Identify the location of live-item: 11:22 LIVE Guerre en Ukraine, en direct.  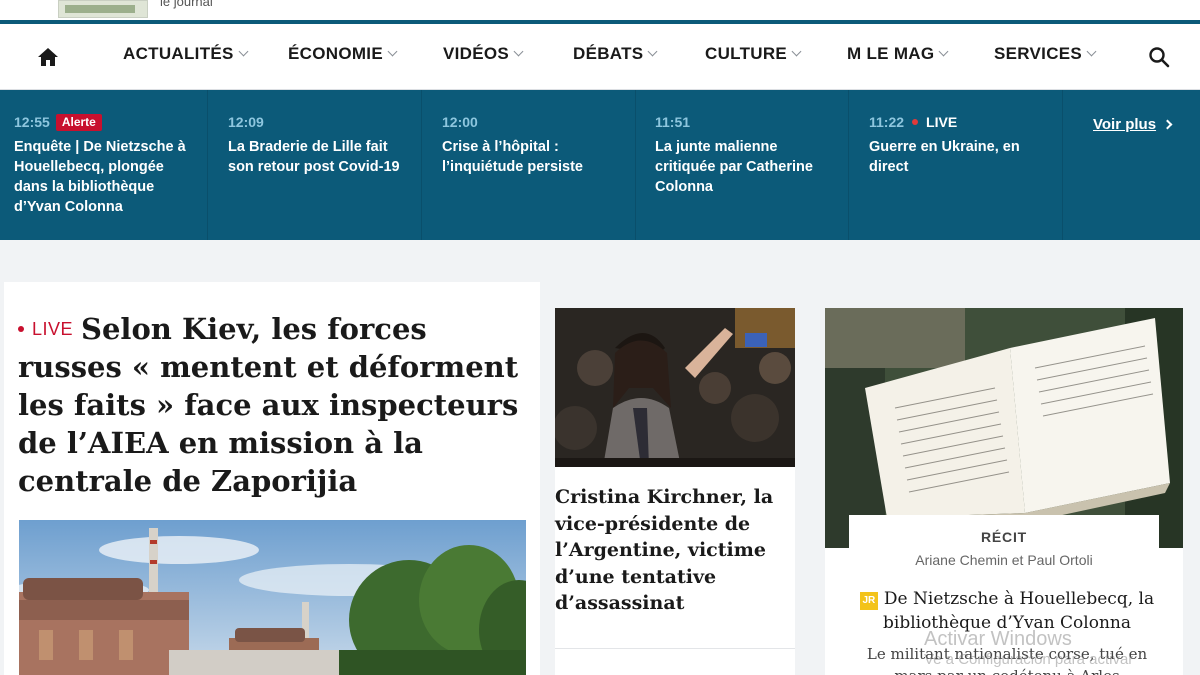
(959, 165).